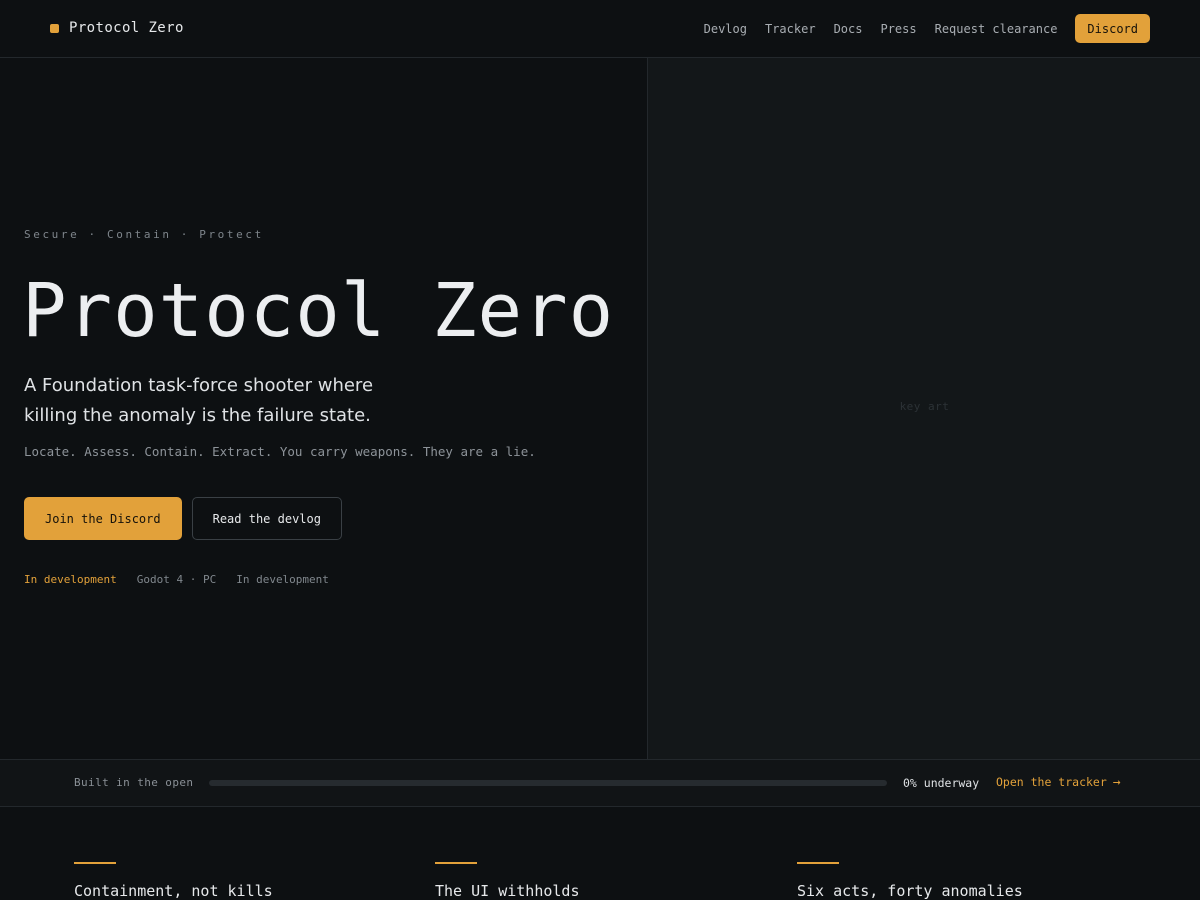 The width and height of the screenshot is (1200, 900). I want to click on feature-card: The UI withholds, so click(507, 881).